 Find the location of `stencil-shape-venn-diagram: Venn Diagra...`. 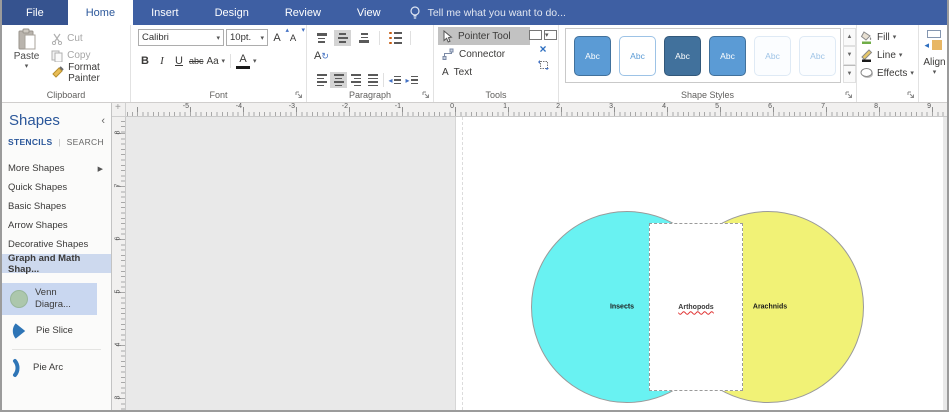

stencil-shape-venn-diagram: Venn Diagra... is located at coordinates (49, 299).